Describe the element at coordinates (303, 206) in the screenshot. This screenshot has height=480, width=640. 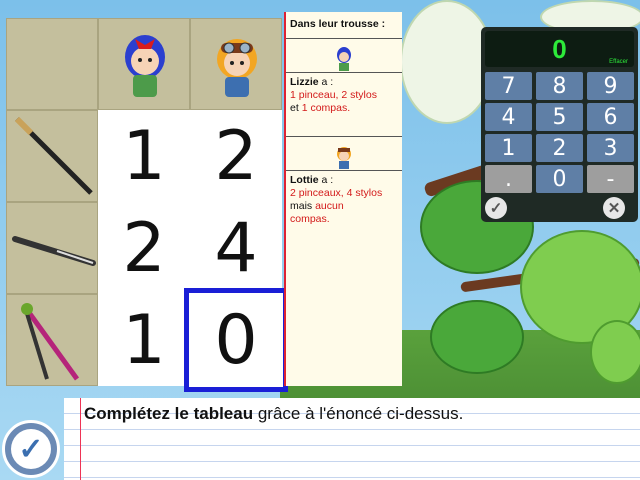
I see `lottie-mais: mais` at that location.